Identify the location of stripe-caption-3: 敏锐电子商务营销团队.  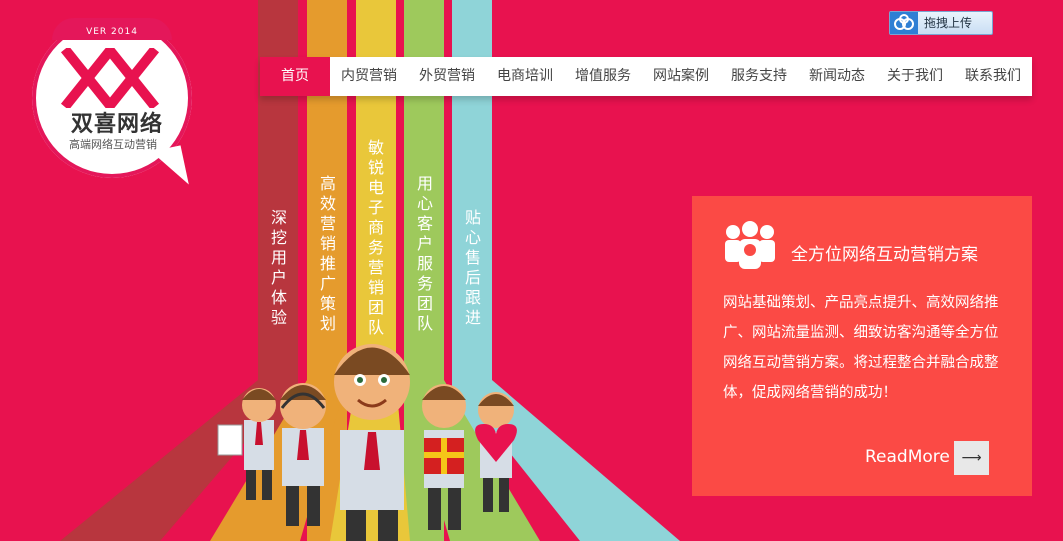
(375, 237).